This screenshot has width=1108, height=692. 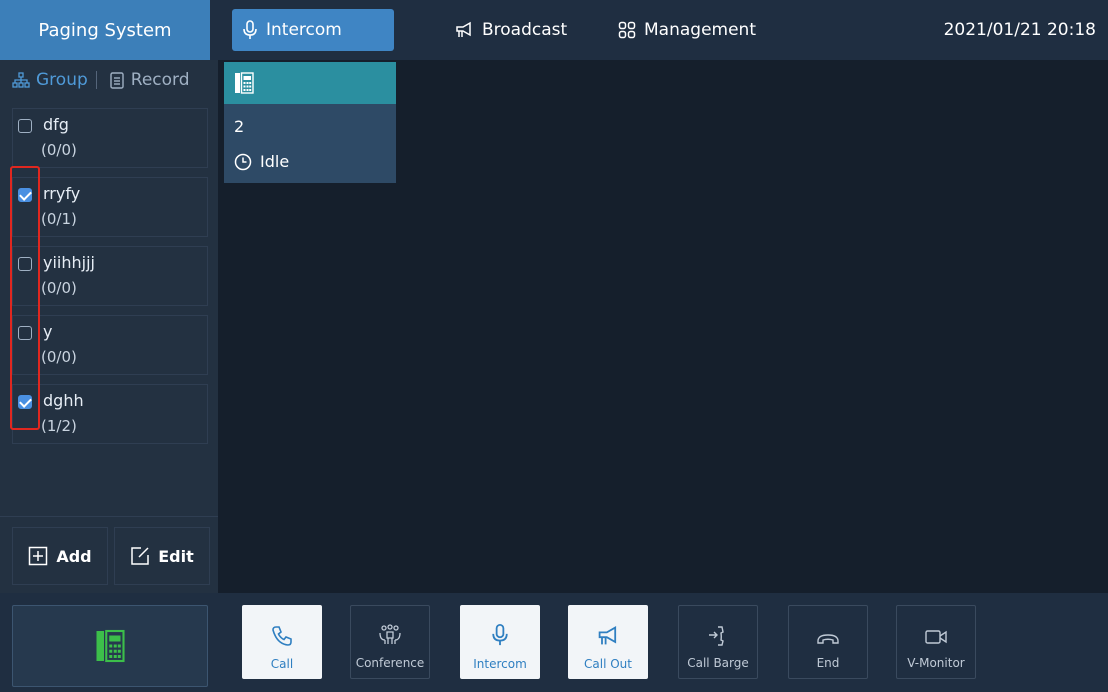 I want to click on intercom-button: Intercom, so click(x=500, y=642).